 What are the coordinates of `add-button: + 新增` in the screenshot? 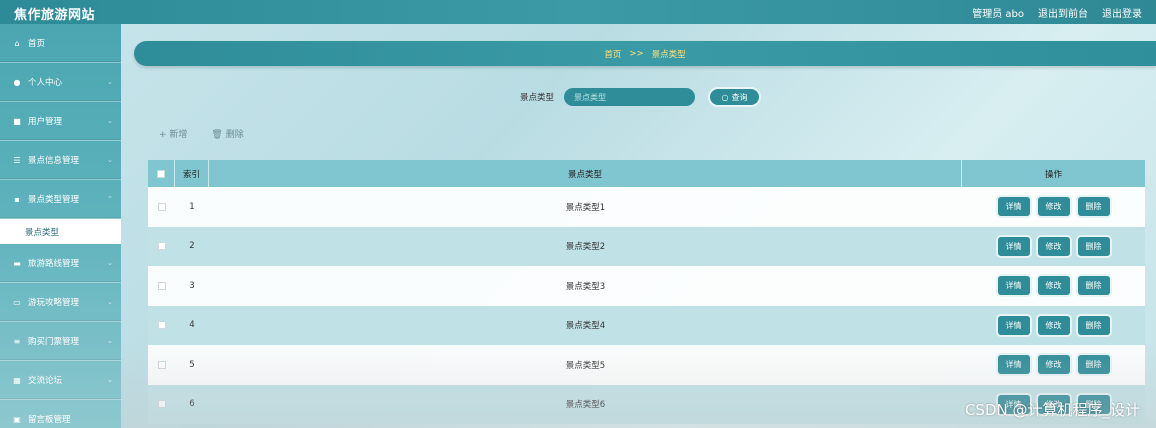 It's located at (173, 133).